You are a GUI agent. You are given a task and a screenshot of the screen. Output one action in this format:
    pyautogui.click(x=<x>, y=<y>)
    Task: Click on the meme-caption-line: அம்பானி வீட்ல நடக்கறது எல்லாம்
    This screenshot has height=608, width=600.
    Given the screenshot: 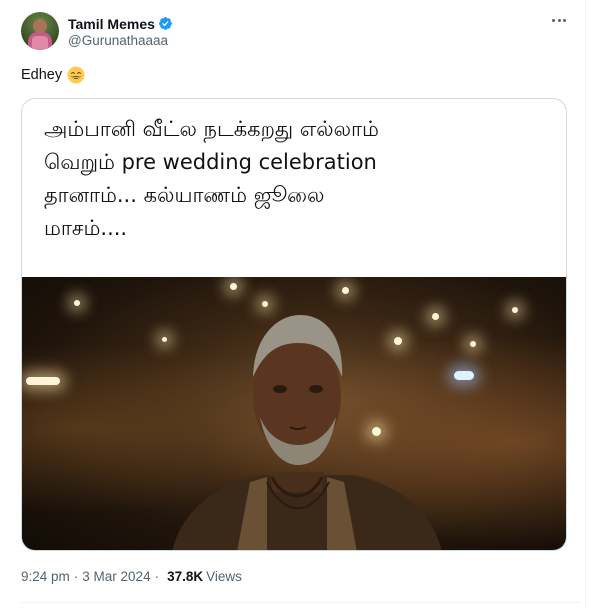 What is the action you would take?
    pyautogui.click(x=211, y=129)
    